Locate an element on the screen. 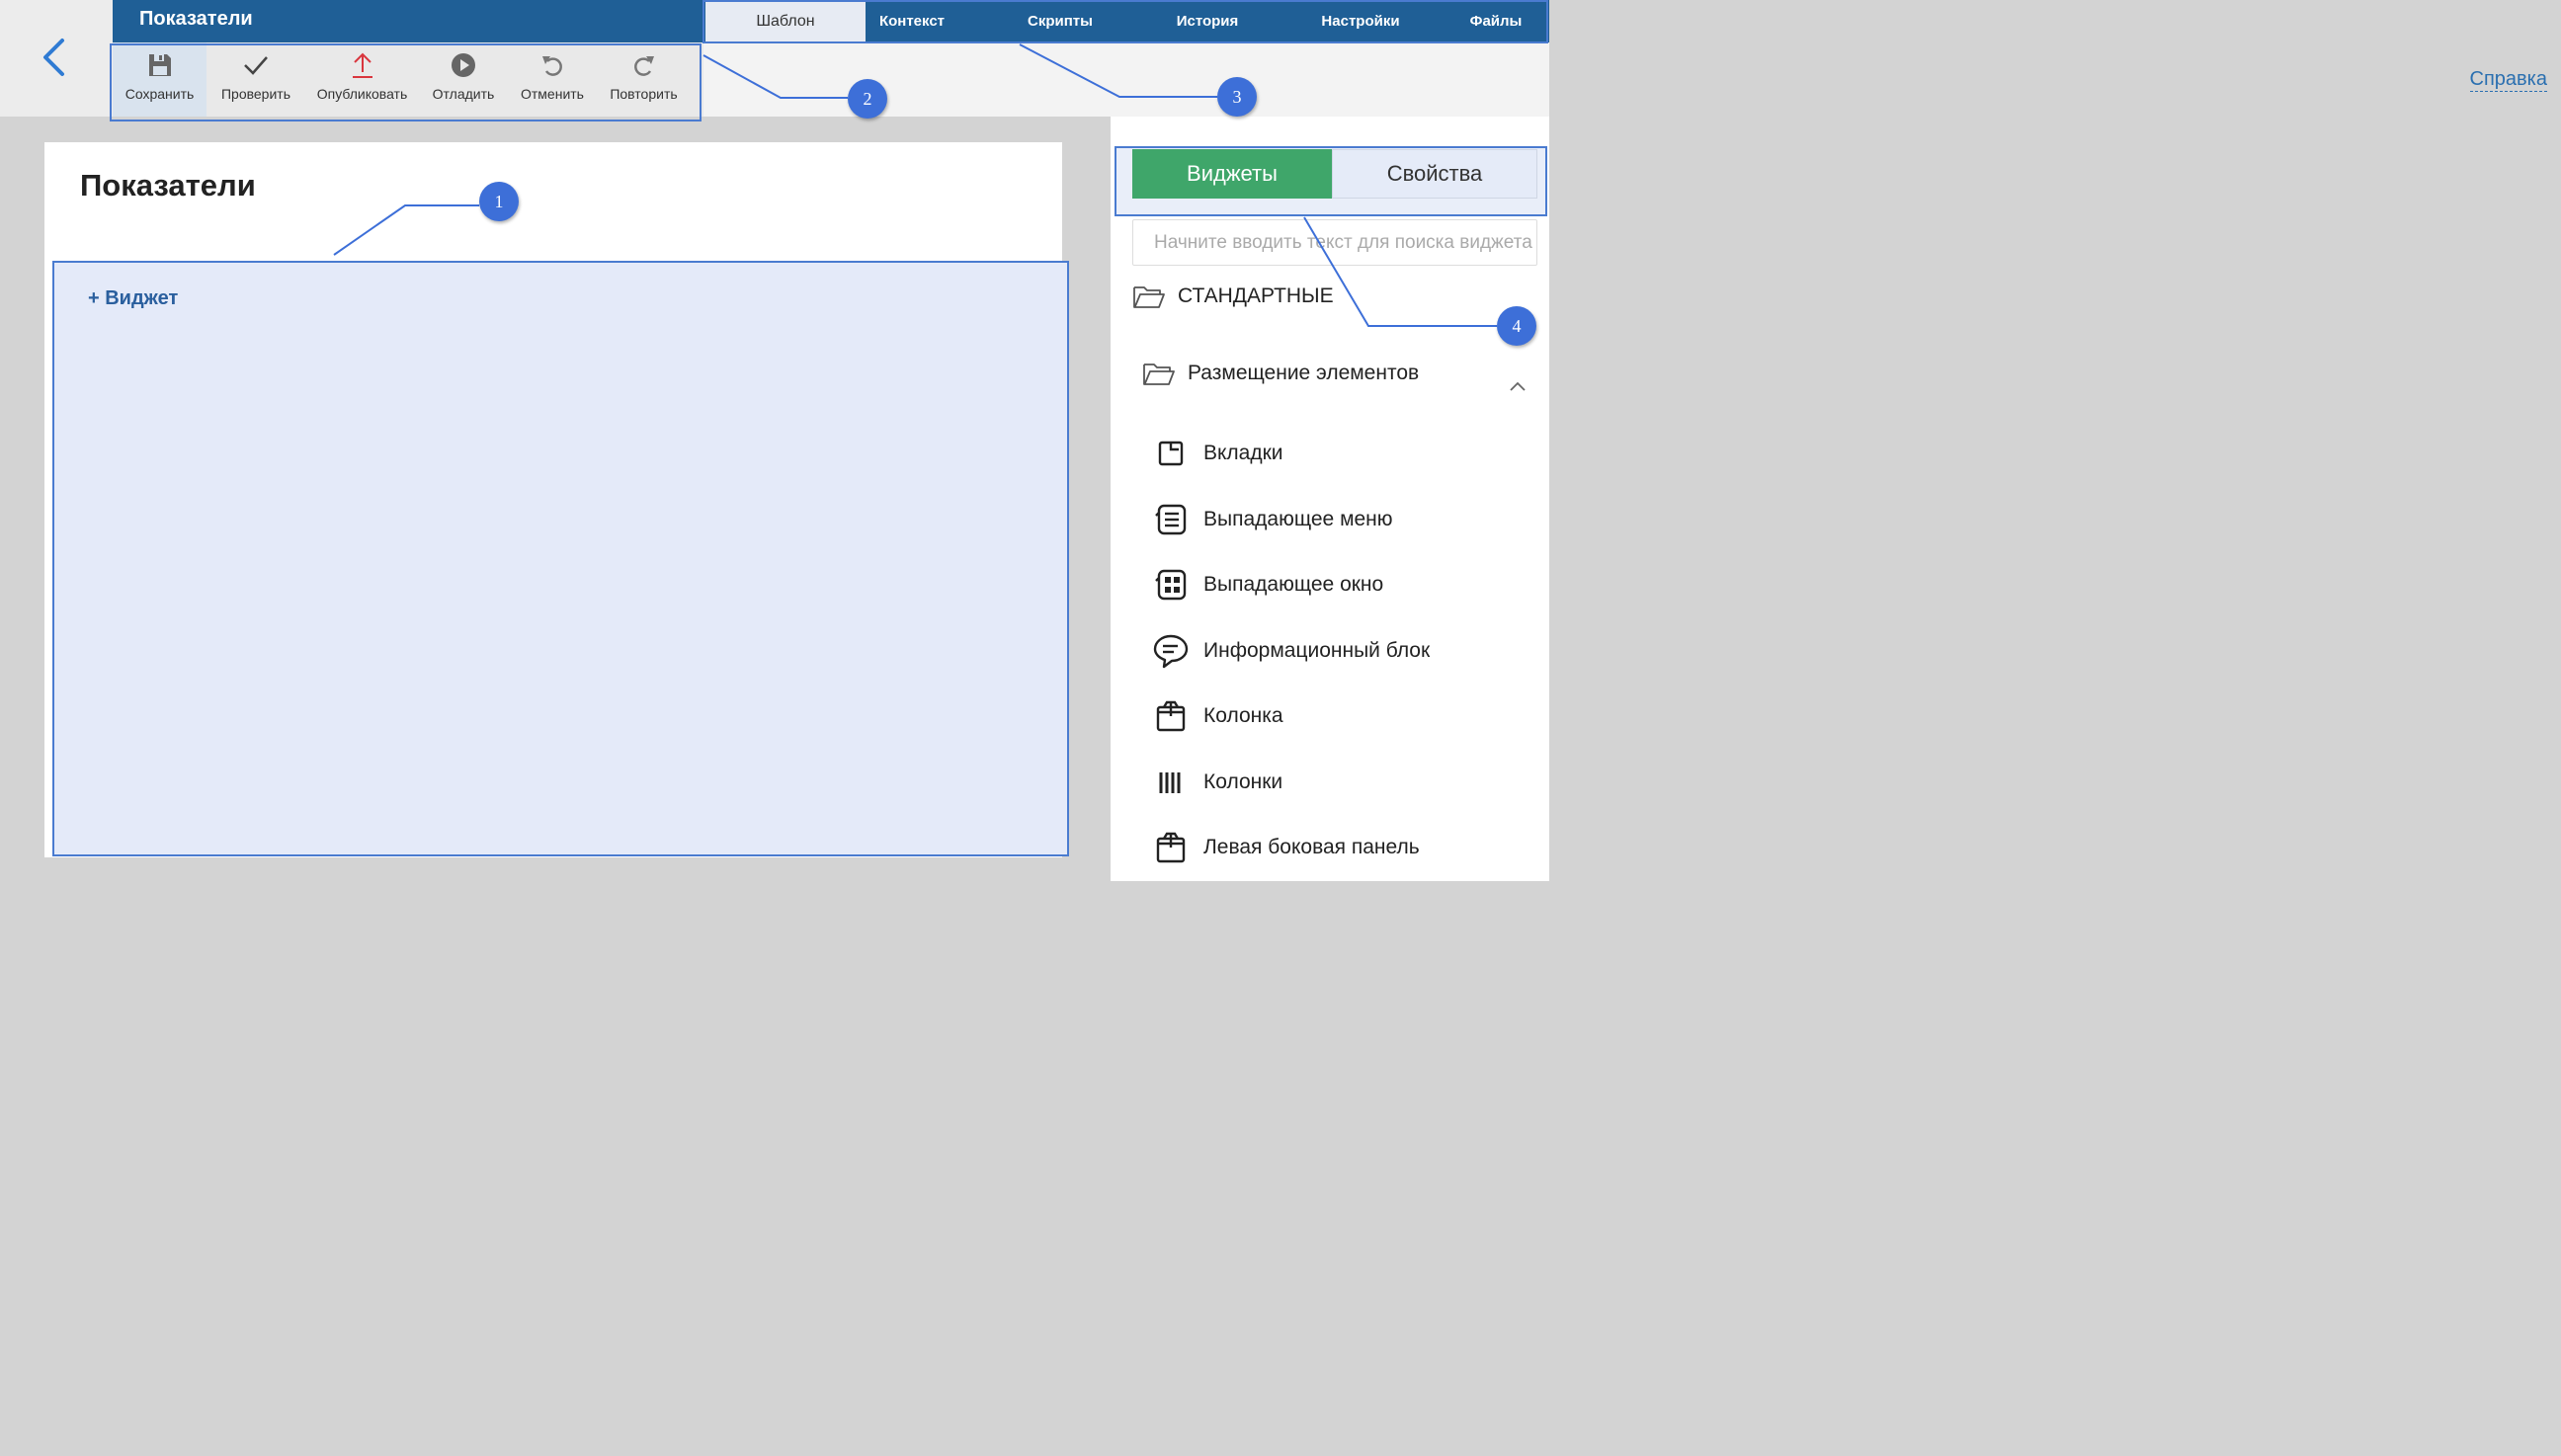 This screenshot has height=1456, width=2561. widgets-tab-button: Виджеты is located at coordinates (1232, 174).